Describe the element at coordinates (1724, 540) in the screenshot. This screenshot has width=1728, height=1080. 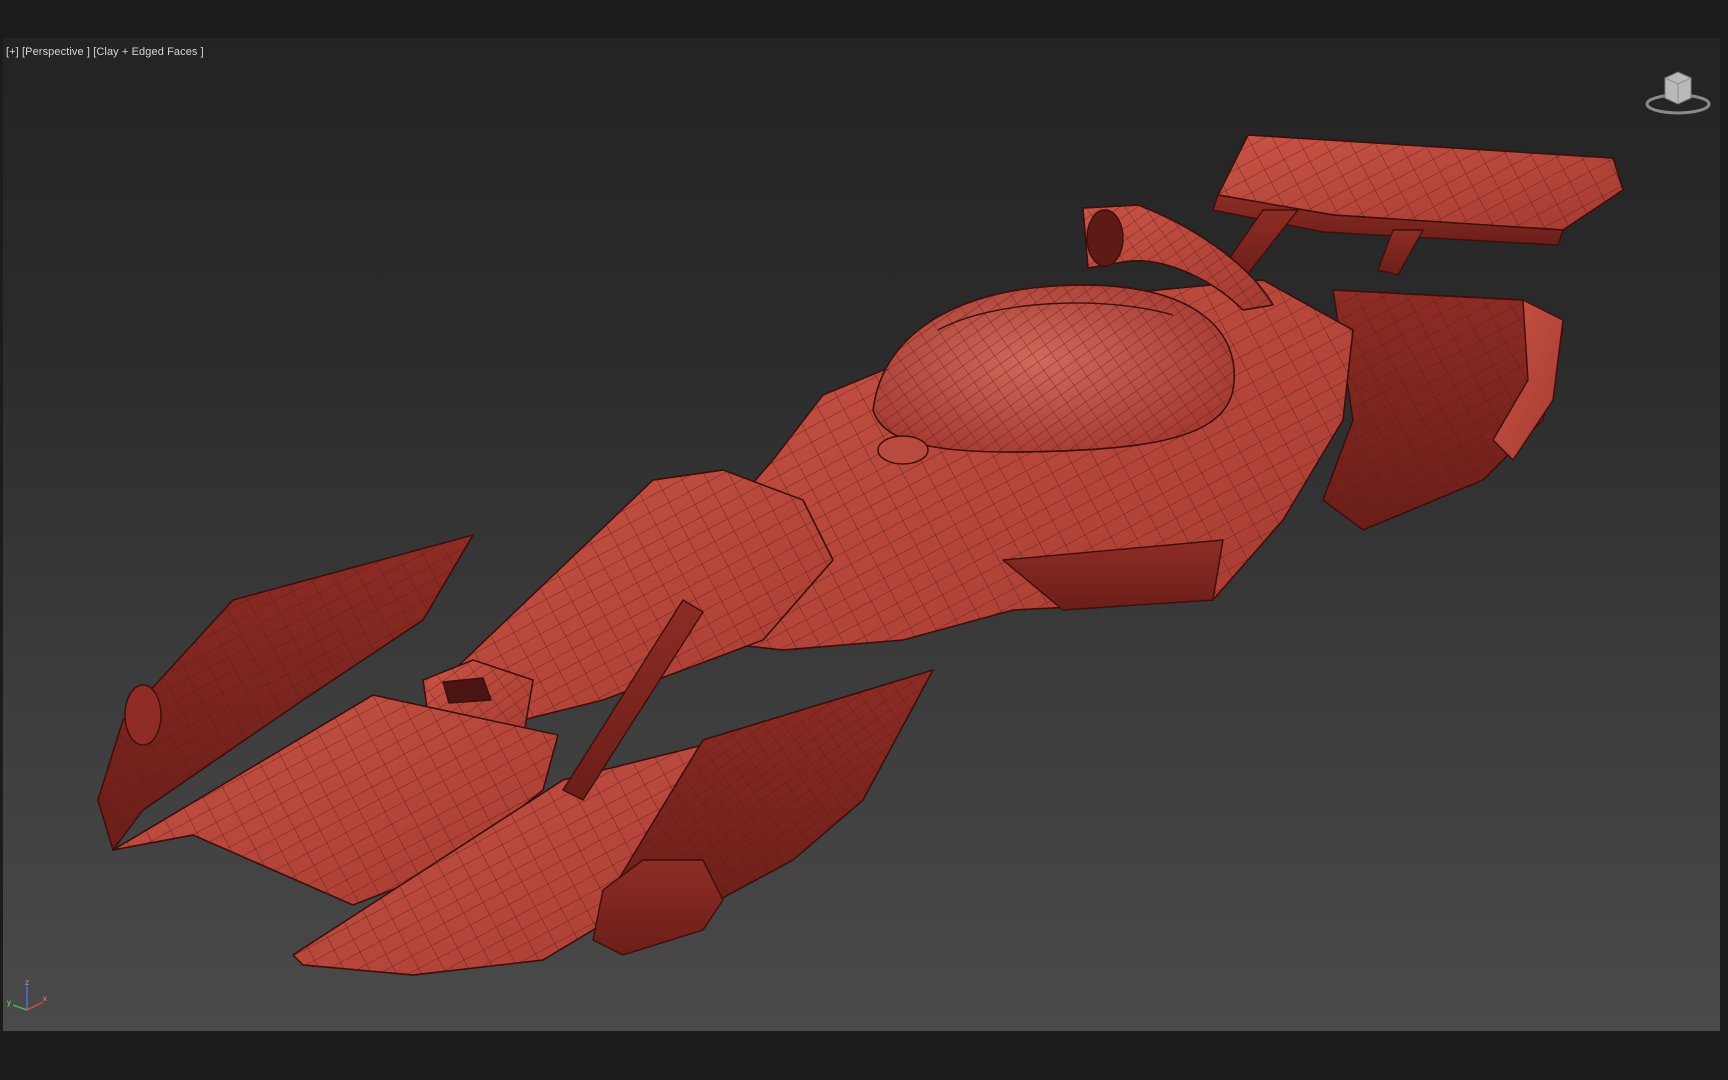
I see `right-edge` at that location.